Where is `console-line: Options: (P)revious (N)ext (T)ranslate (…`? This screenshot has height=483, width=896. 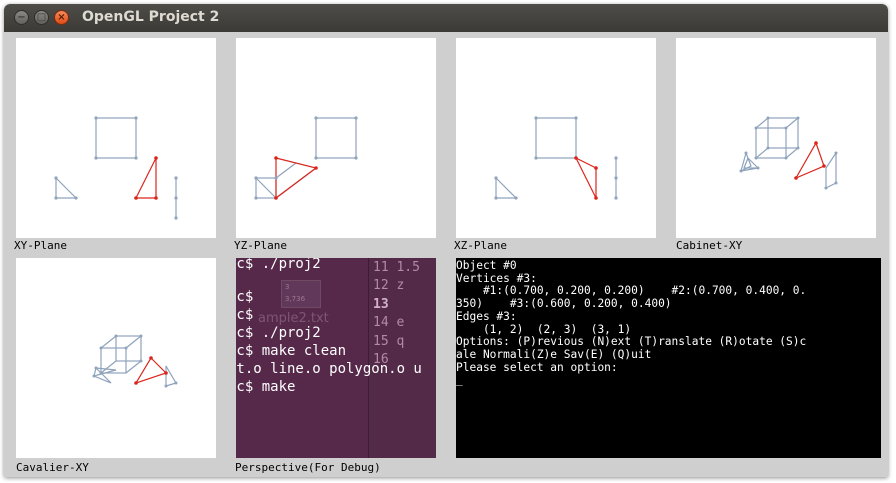 console-line: Options: (P)revious (N)ext (T)ranslate (… is located at coordinates (631, 342).